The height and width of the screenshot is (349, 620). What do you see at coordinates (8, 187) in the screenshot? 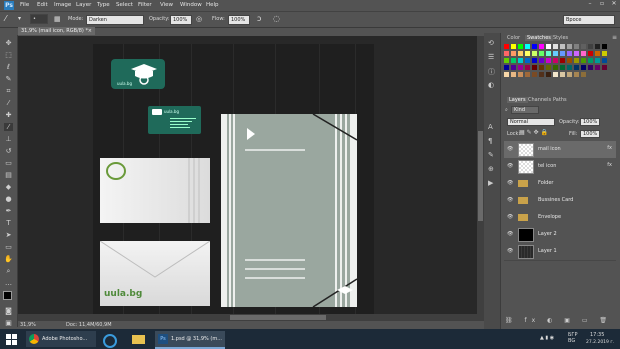
I see `blur-tool-icon: ◆` at bounding box center [8, 187].